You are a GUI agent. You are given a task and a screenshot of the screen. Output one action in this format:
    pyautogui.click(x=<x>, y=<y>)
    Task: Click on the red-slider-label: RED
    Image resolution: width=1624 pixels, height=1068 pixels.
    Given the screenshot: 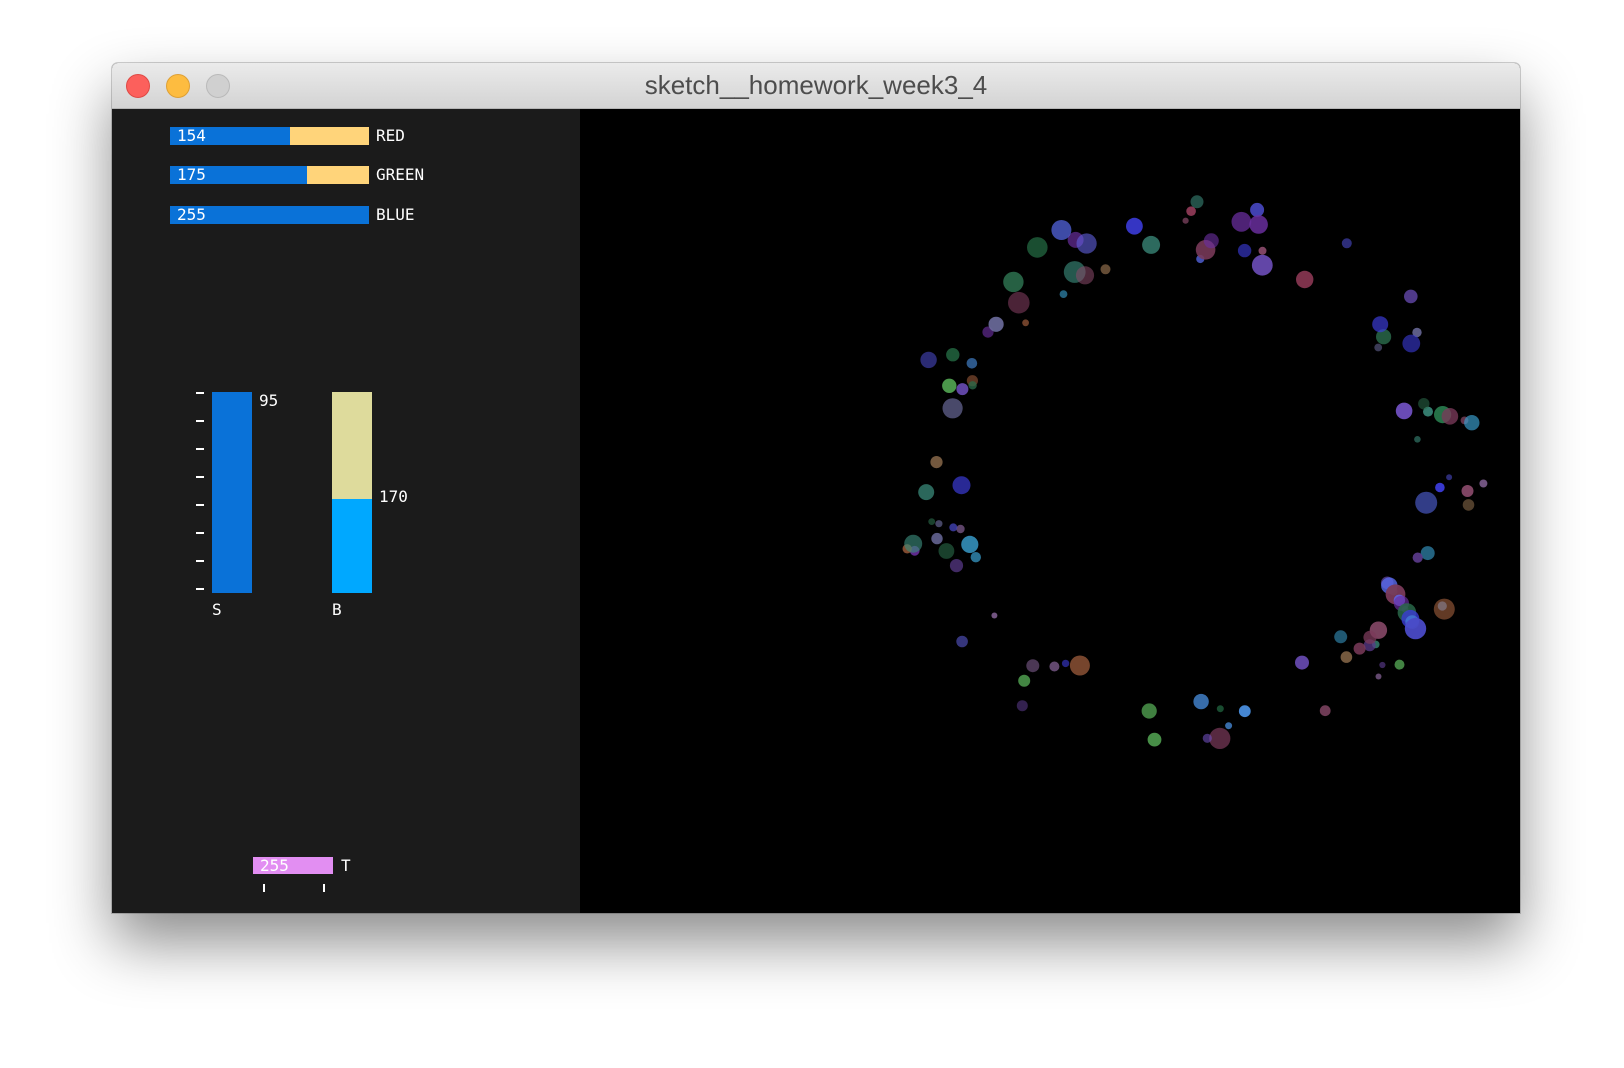 What is the action you would take?
    pyautogui.click(x=390, y=135)
    